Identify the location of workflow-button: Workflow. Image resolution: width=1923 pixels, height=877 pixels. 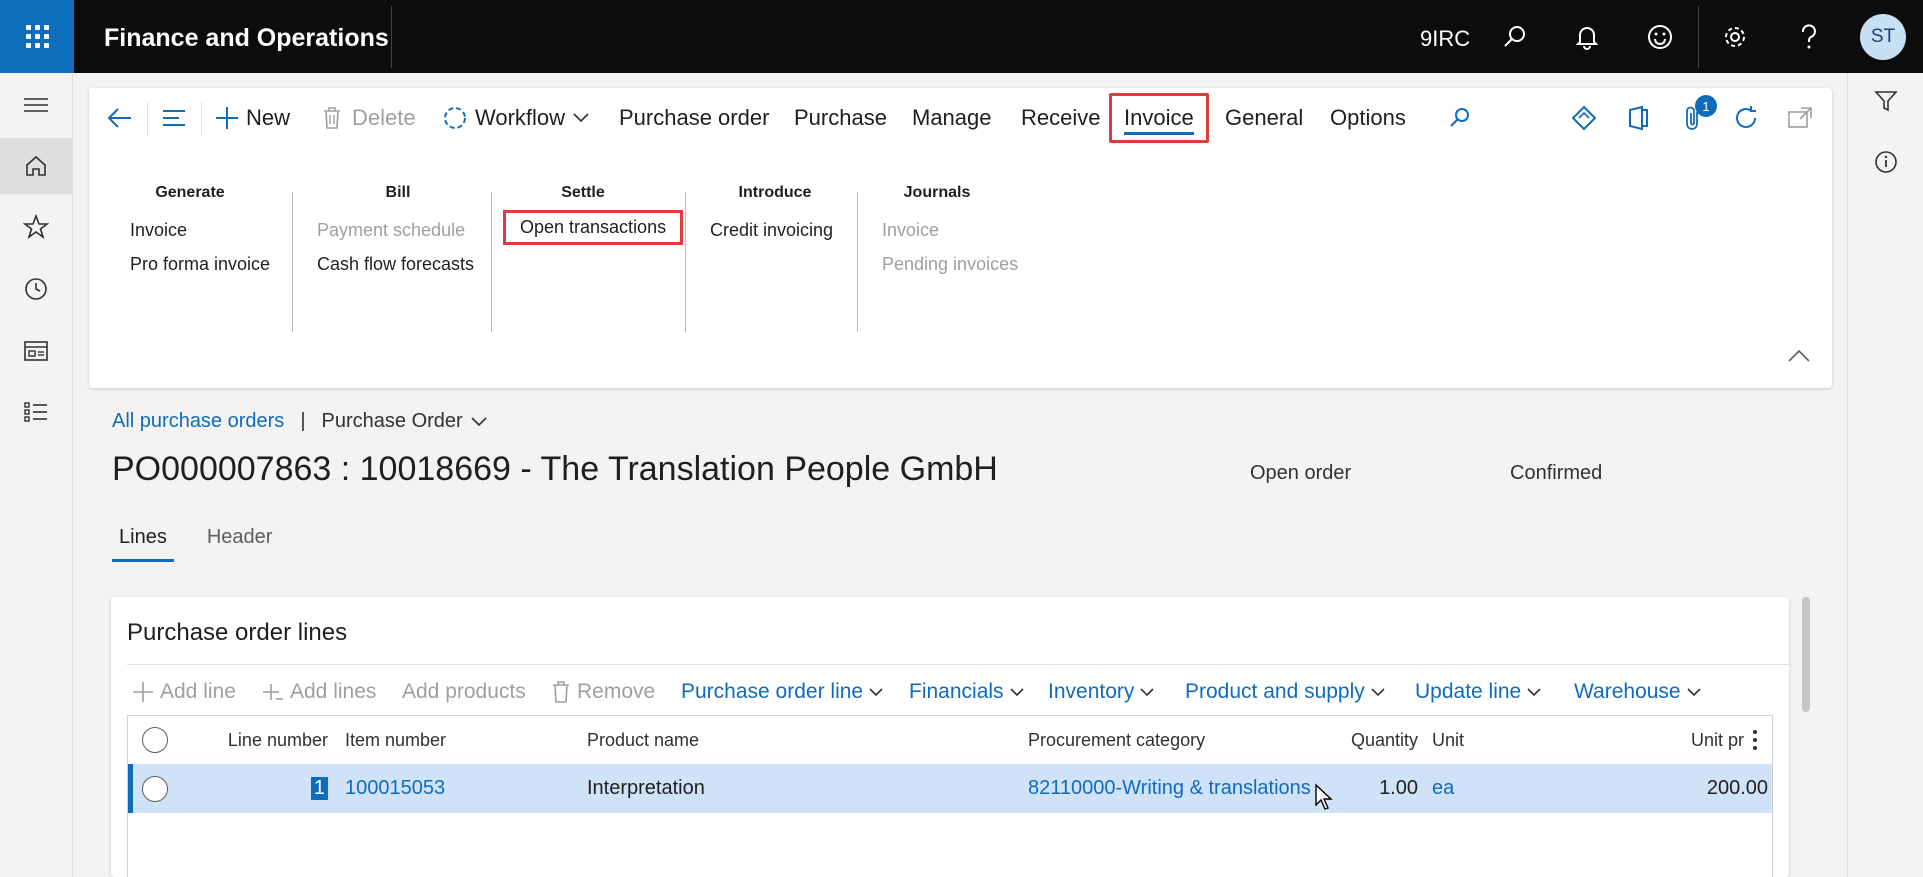
(515, 118).